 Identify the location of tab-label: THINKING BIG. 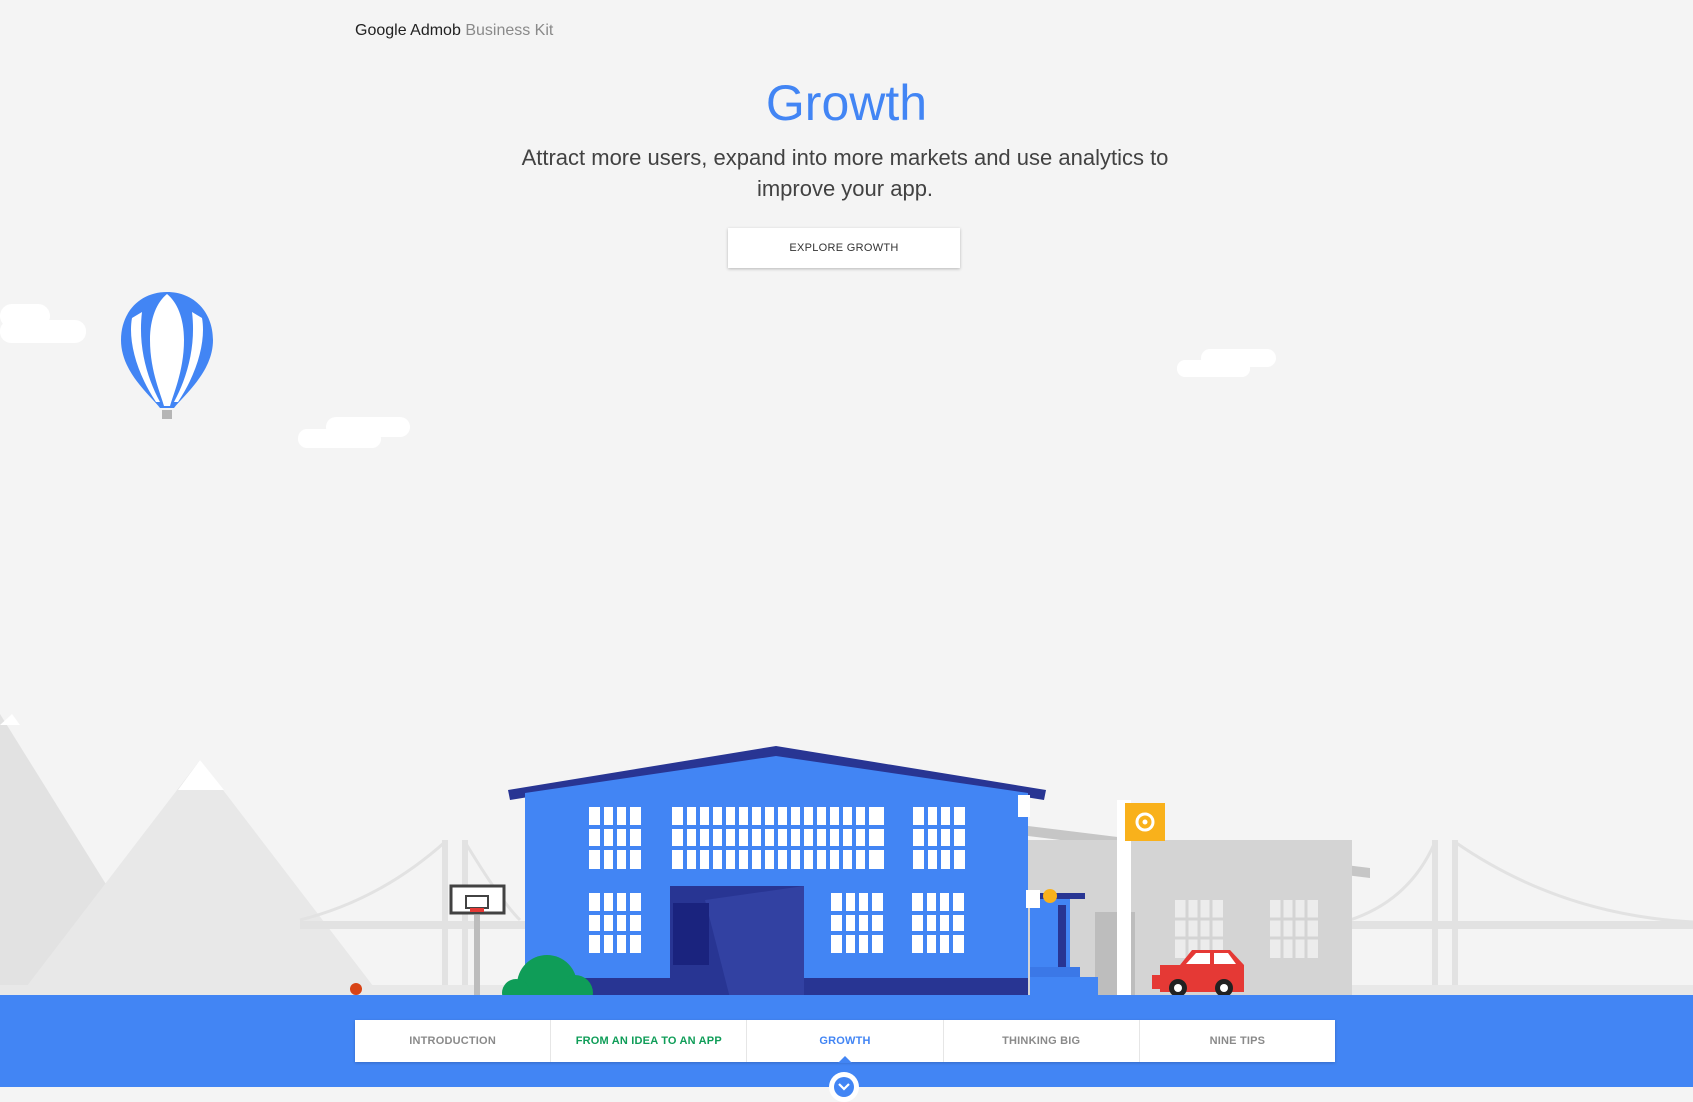
(1041, 1041).